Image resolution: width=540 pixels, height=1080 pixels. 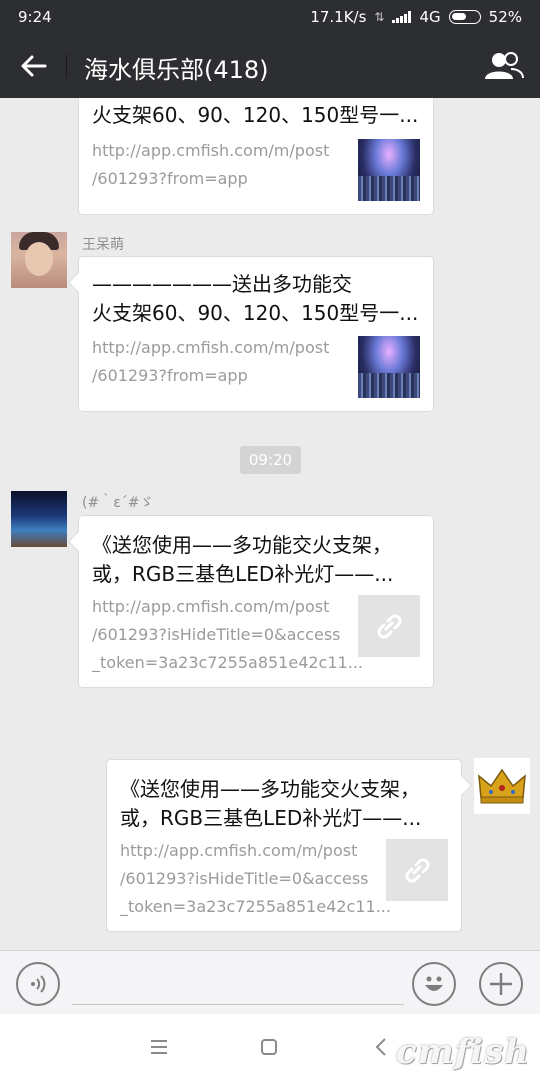 I want to click on chat-title: 海水俱乐部(418), so click(x=176, y=70).